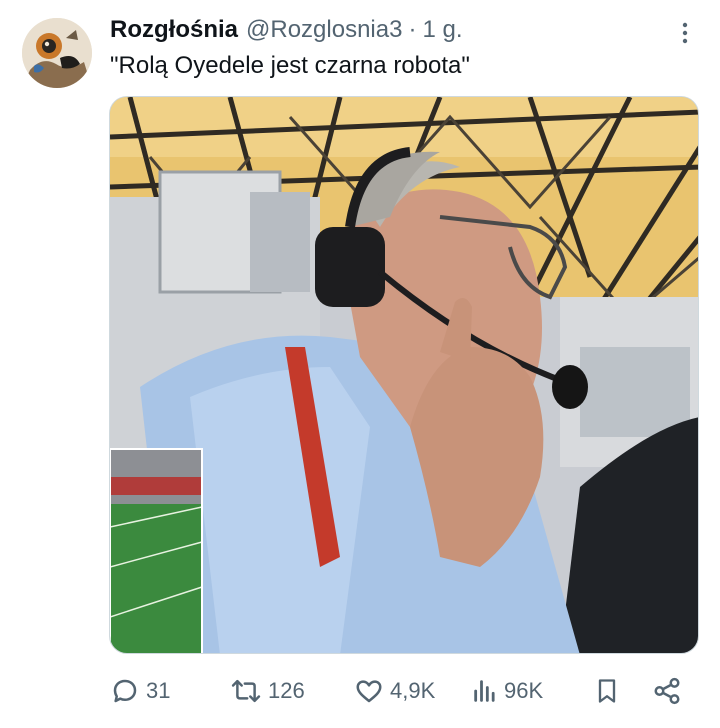 This screenshot has height=728, width=720. I want to click on action-bar: 31 126 4,9K 96K, so click(403, 691).